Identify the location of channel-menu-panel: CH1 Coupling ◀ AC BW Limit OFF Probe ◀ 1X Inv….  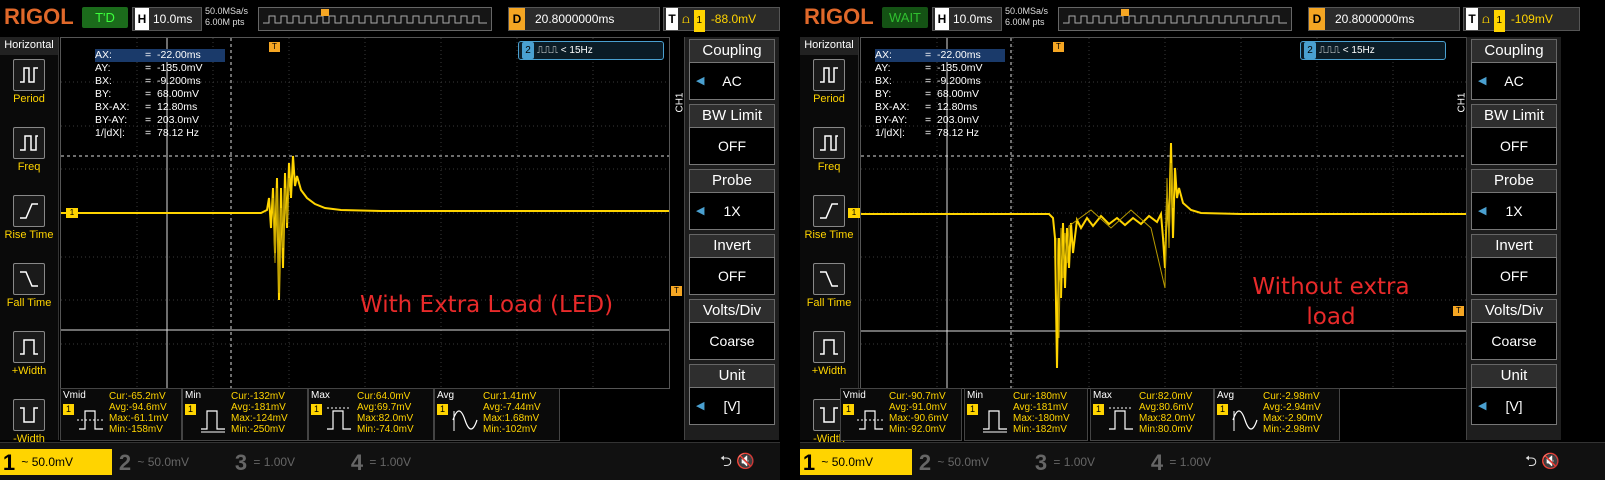
(1509, 238).